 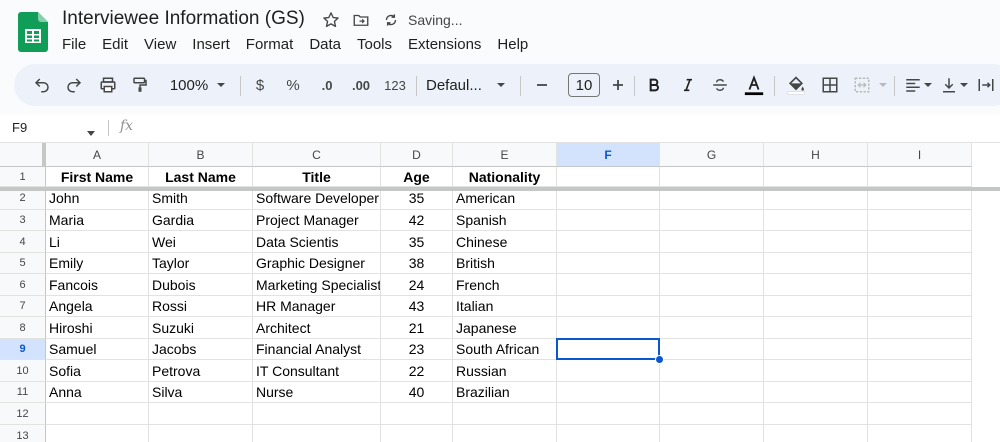 What do you see at coordinates (417, 263) in the screenshot?
I see `cell-d5: 38` at bounding box center [417, 263].